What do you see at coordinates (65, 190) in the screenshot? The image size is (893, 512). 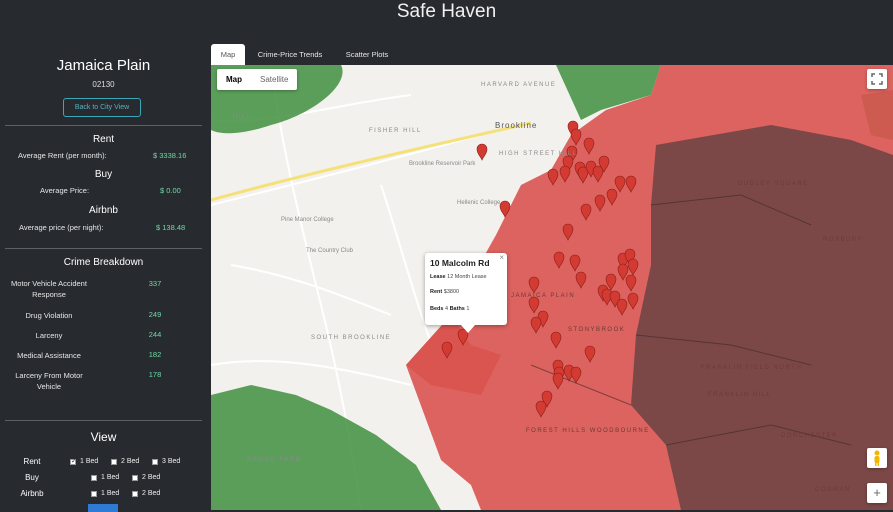 I see `avg-price-label: Average Price:` at bounding box center [65, 190].